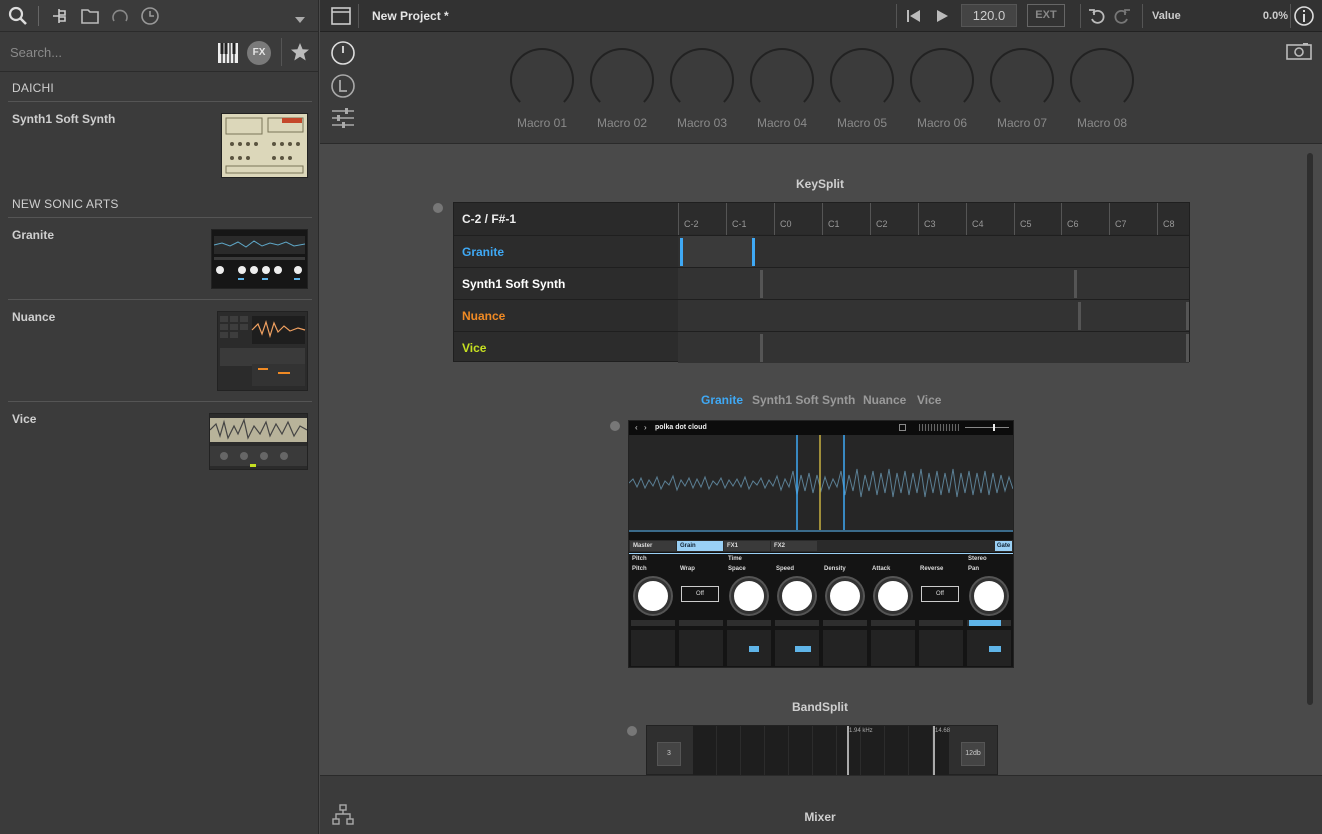 The image size is (1322, 834). What do you see at coordinates (1304, 17) in the screenshot?
I see `info-icon` at bounding box center [1304, 17].